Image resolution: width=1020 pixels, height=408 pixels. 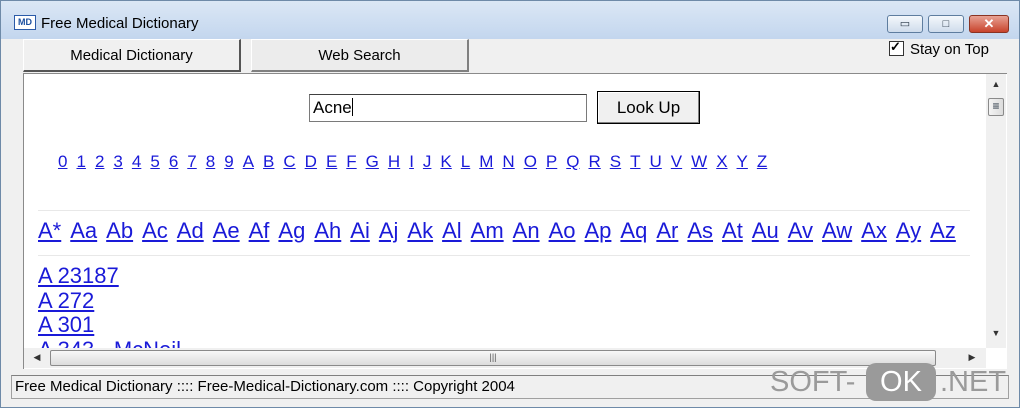 What do you see at coordinates (732, 230) in the screenshot?
I see `subindex-link: At` at bounding box center [732, 230].